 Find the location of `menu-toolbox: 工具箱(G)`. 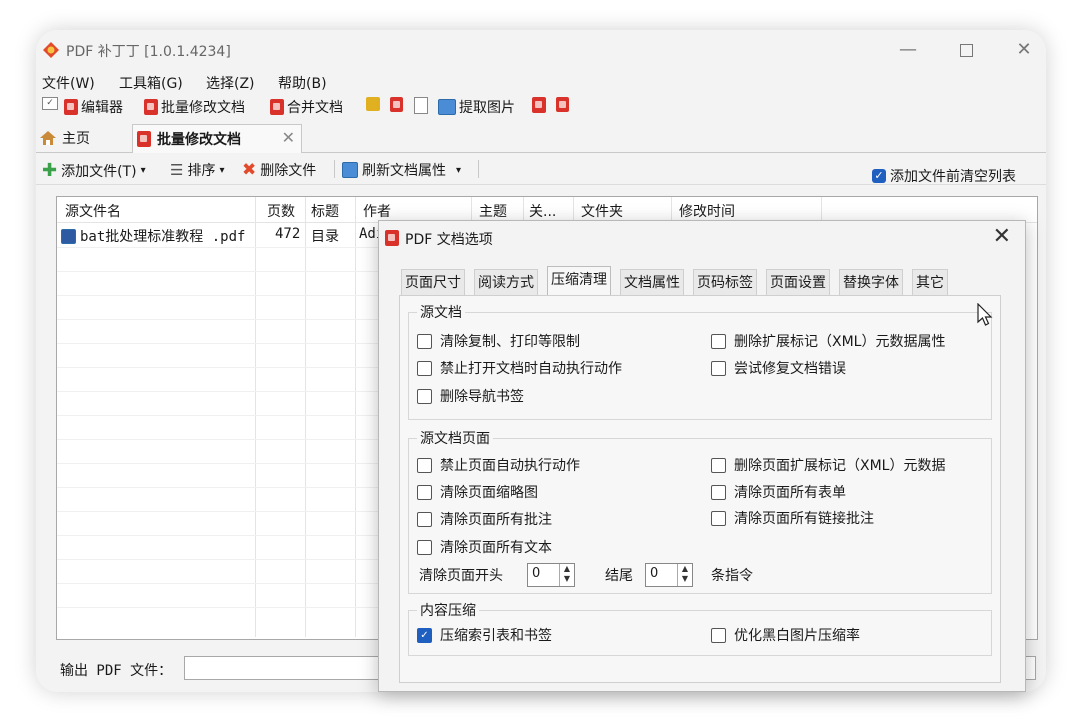

menu-toolbox: 工具箱(G) is located at coordinates (151, 83).